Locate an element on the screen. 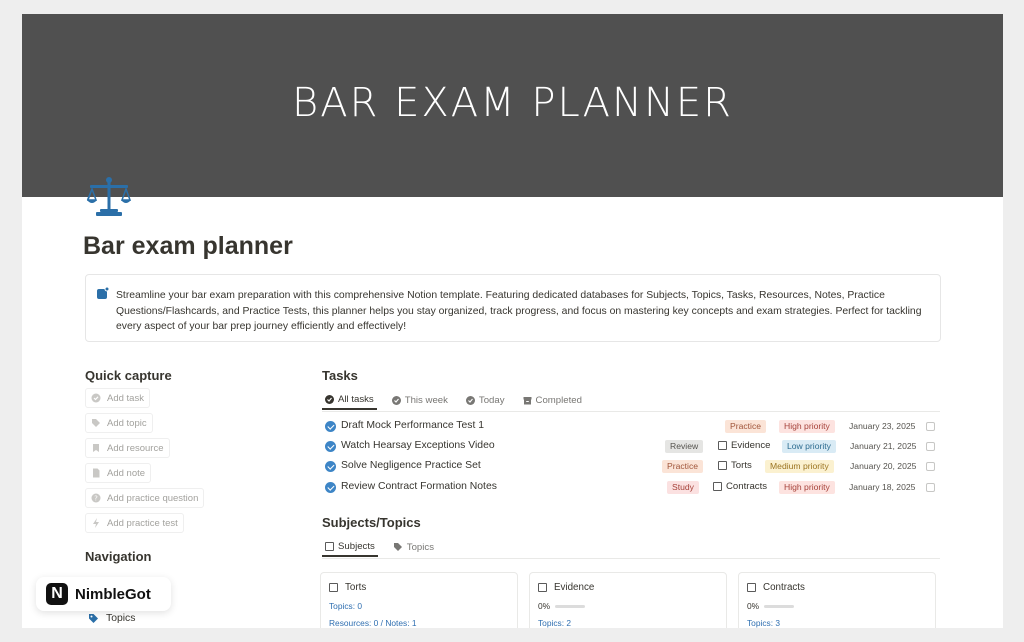  subject-label: Evidence is located at coordinates (751, 445).